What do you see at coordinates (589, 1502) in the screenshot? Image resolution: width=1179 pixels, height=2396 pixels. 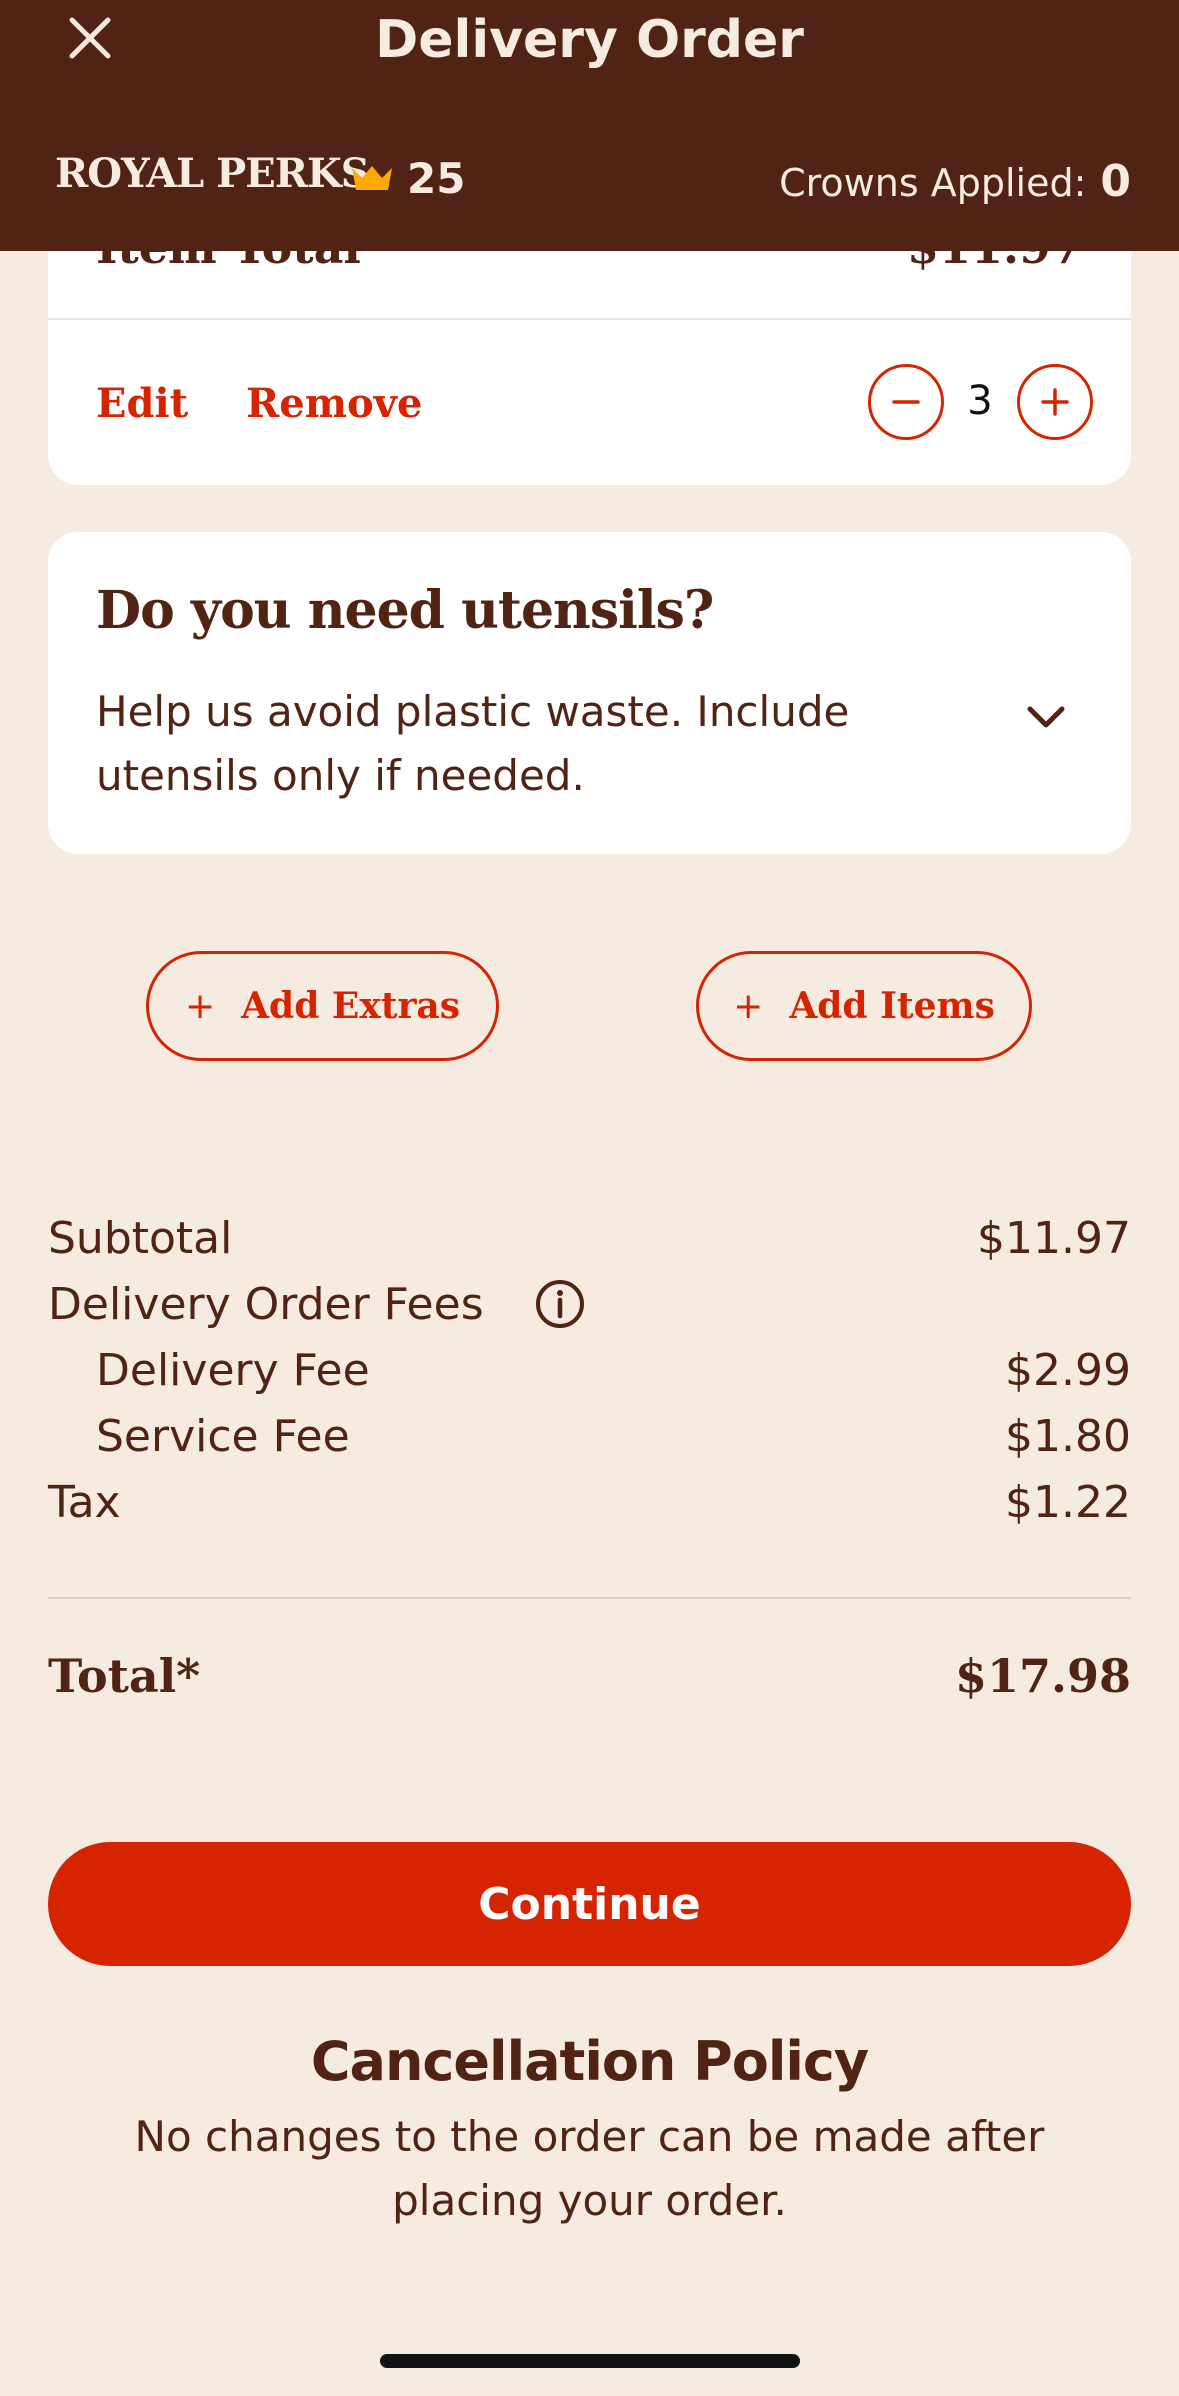 I see `tax-row: Tax $1.22` at bounding box center [589, 1502].